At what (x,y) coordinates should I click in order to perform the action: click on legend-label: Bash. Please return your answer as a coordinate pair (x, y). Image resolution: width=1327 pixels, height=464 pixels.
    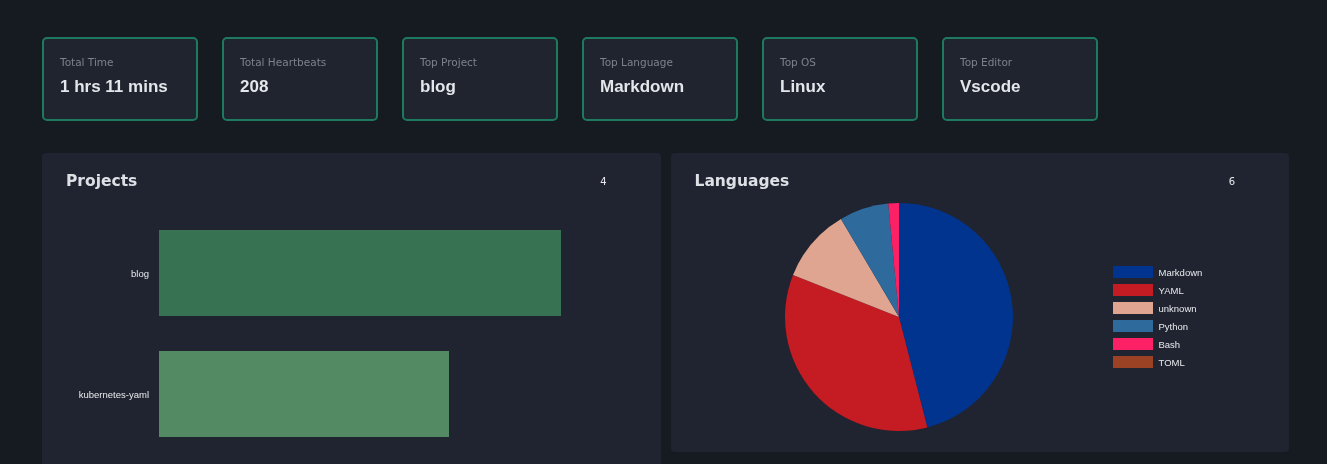
    Looking at the image, I should click on (1169, 344).